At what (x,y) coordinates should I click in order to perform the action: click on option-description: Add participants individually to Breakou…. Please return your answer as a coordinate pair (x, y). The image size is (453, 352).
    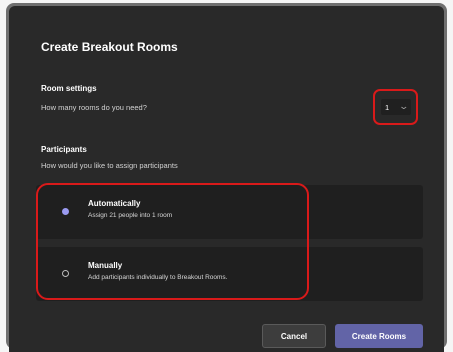
    Looking at the image, I should click on (158, 277).